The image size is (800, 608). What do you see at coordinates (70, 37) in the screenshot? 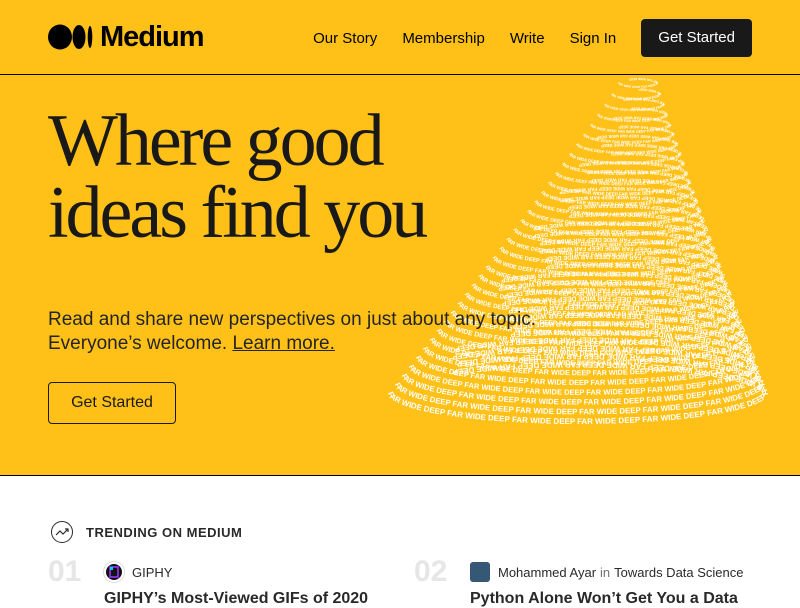
I see `medium-logo-icon` at bounding box center [70, 37].